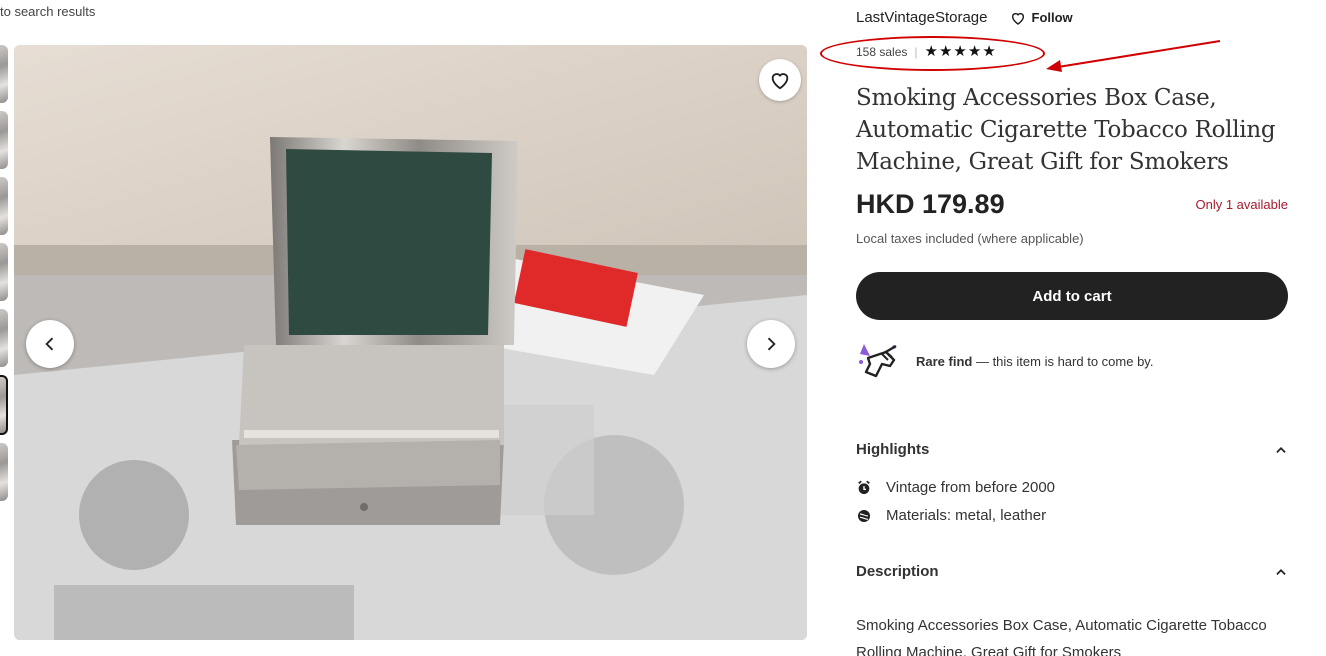 This screenshot has height=656, width=1326. What do you see at coordinates (1072, 296) in the screenshot?
I see `add-to-cart-button: Add to cart` at bounding box center [1072, 296].